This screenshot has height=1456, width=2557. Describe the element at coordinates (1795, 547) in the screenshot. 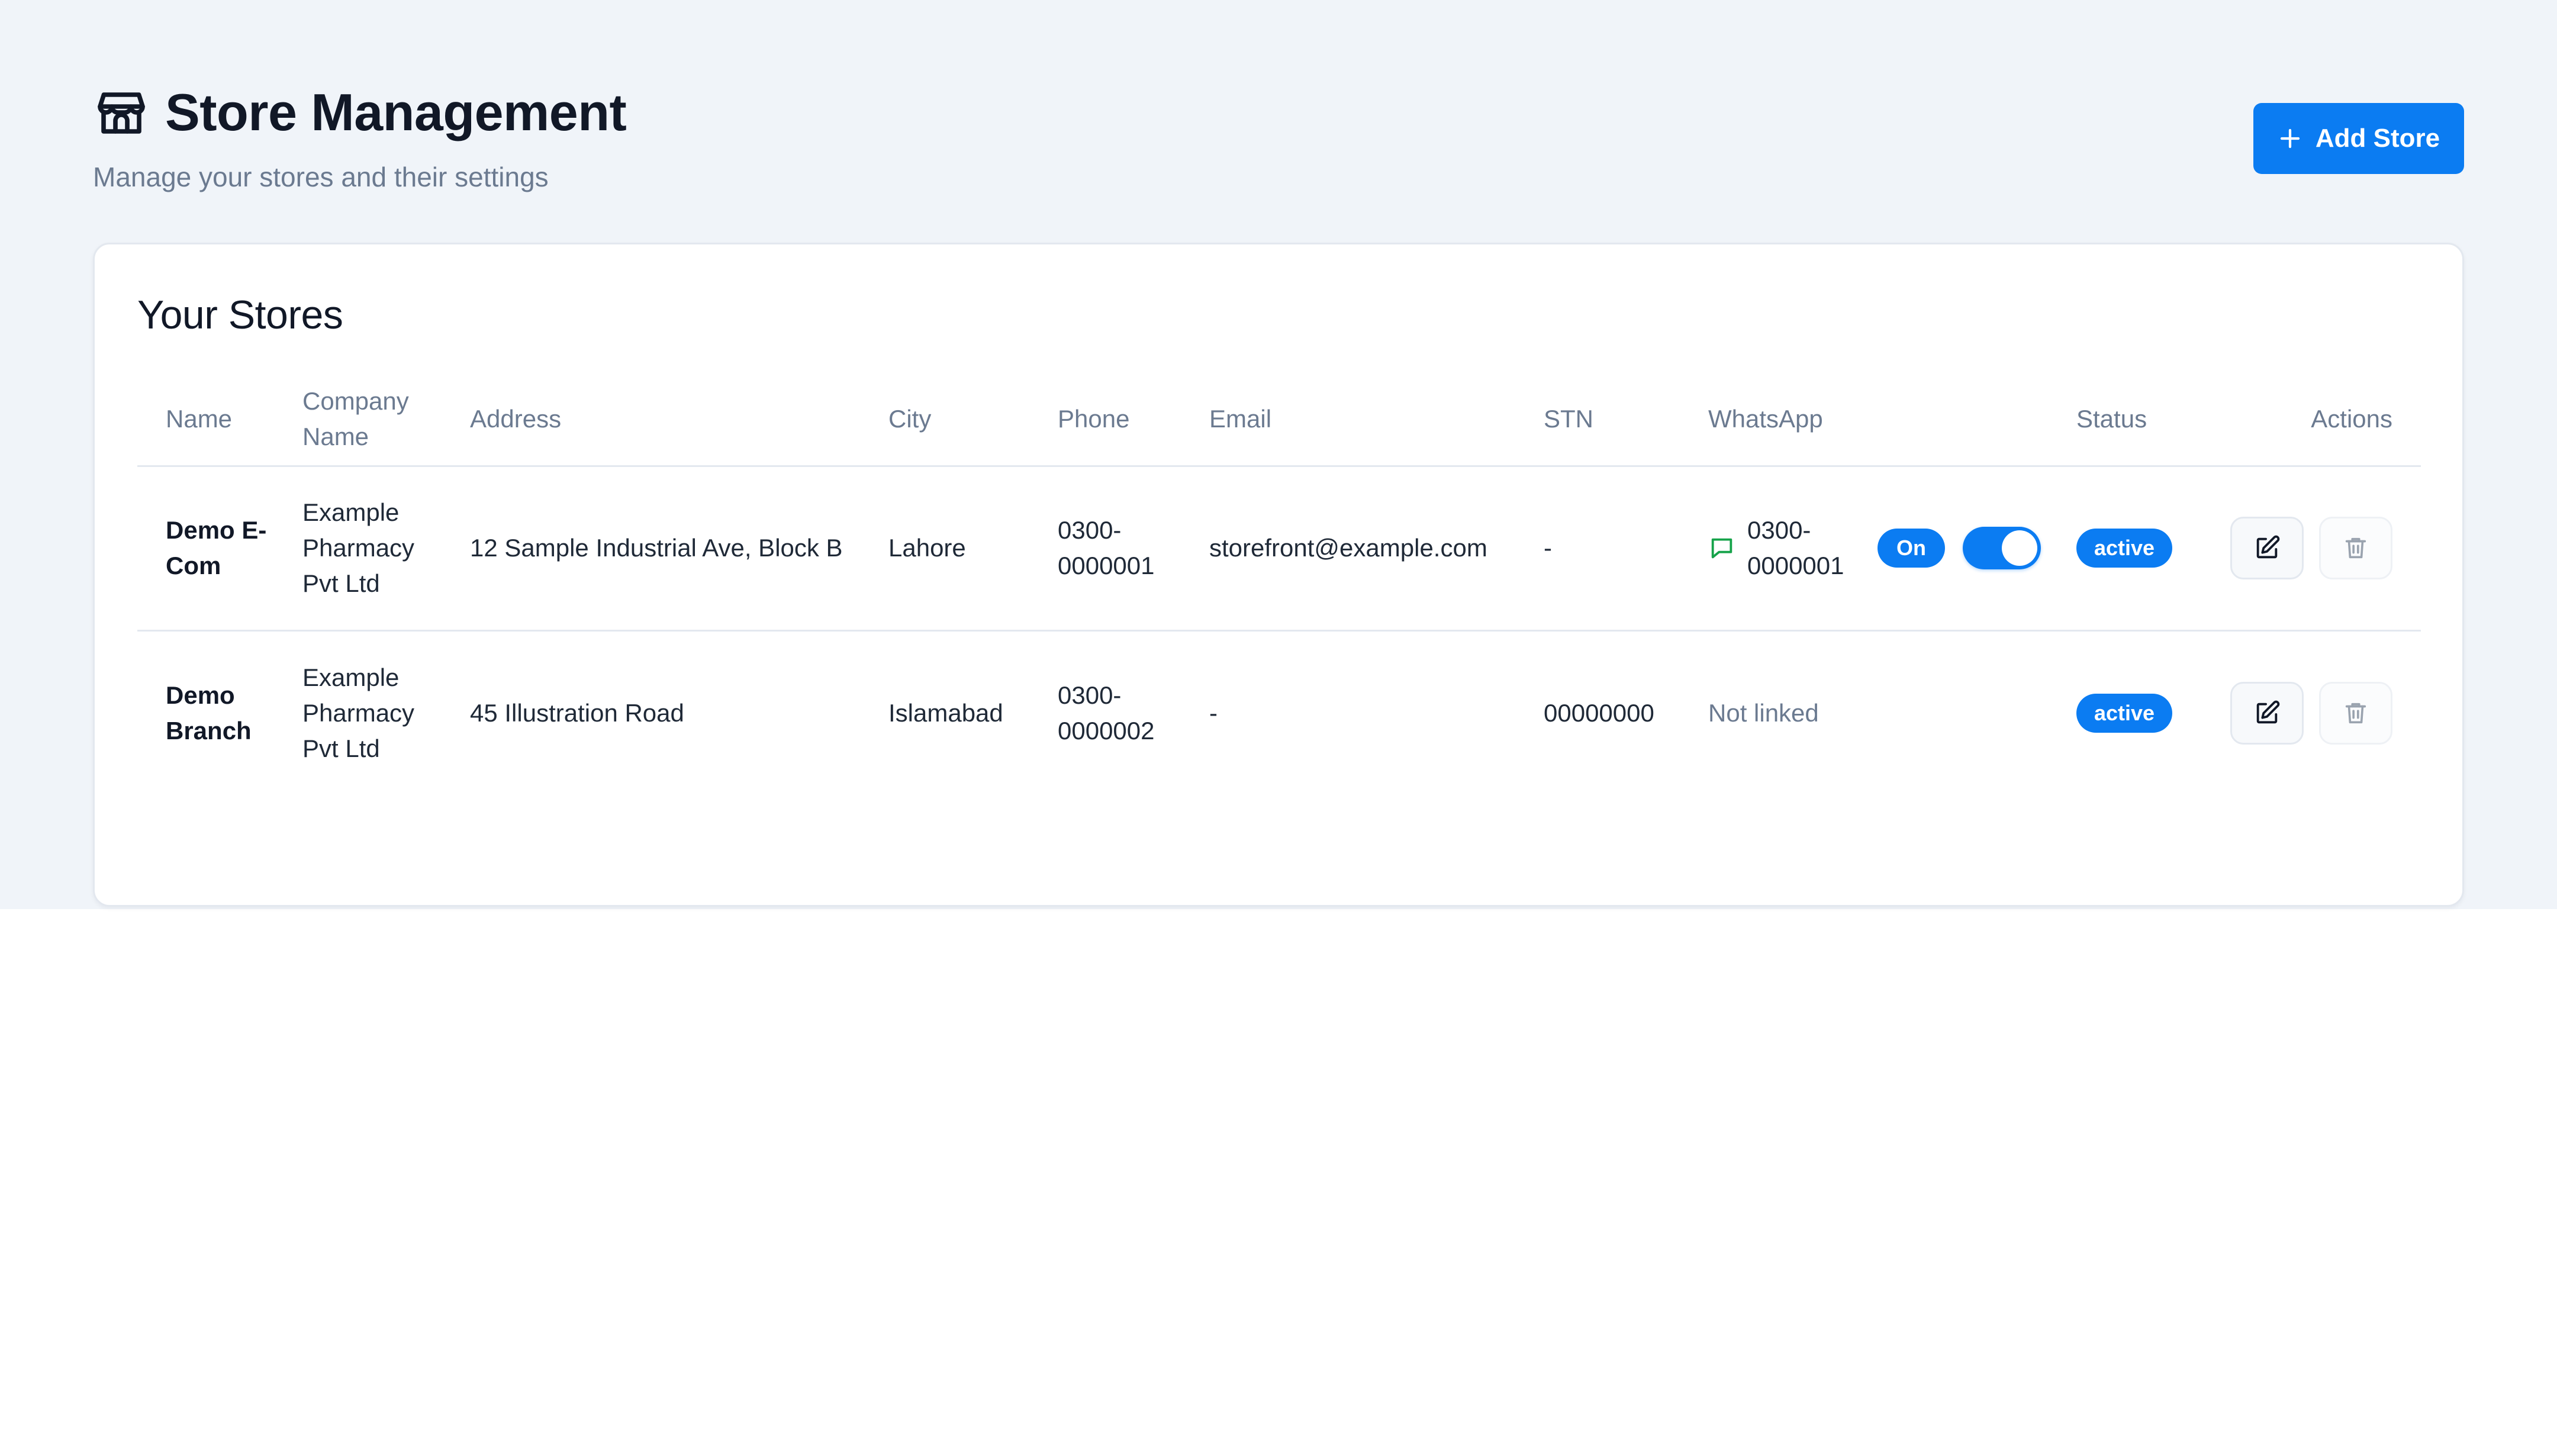

I see `whatsapp-number: 0300-0000001` at that location.